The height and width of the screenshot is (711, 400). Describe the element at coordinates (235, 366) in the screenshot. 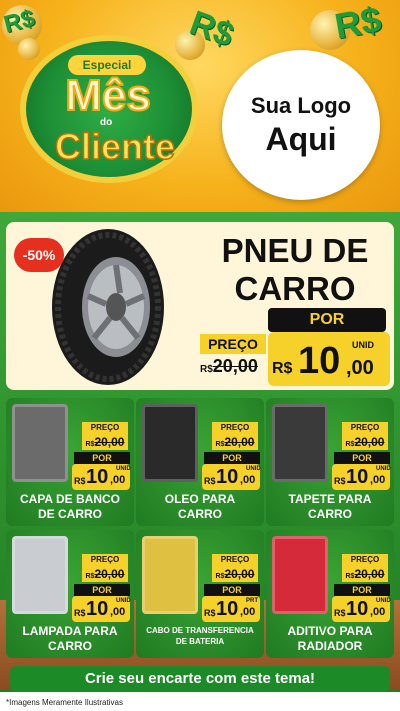

I see `featured-old-price-value: 20,00` at that location.